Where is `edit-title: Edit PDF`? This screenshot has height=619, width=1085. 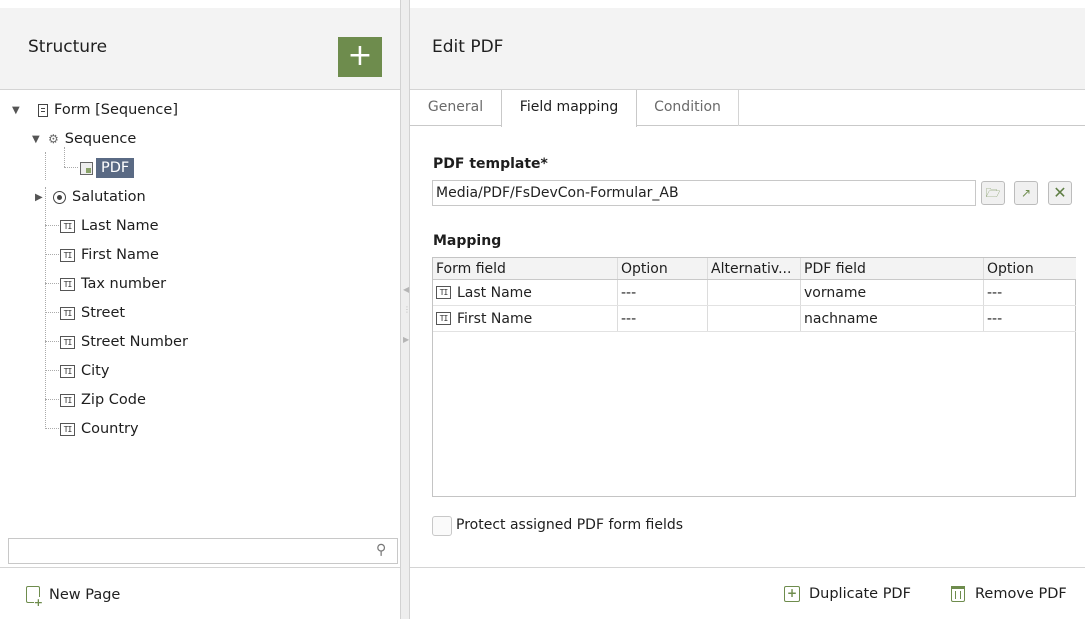 edit-title: Edit PDF is located at coordinates (468, 47).